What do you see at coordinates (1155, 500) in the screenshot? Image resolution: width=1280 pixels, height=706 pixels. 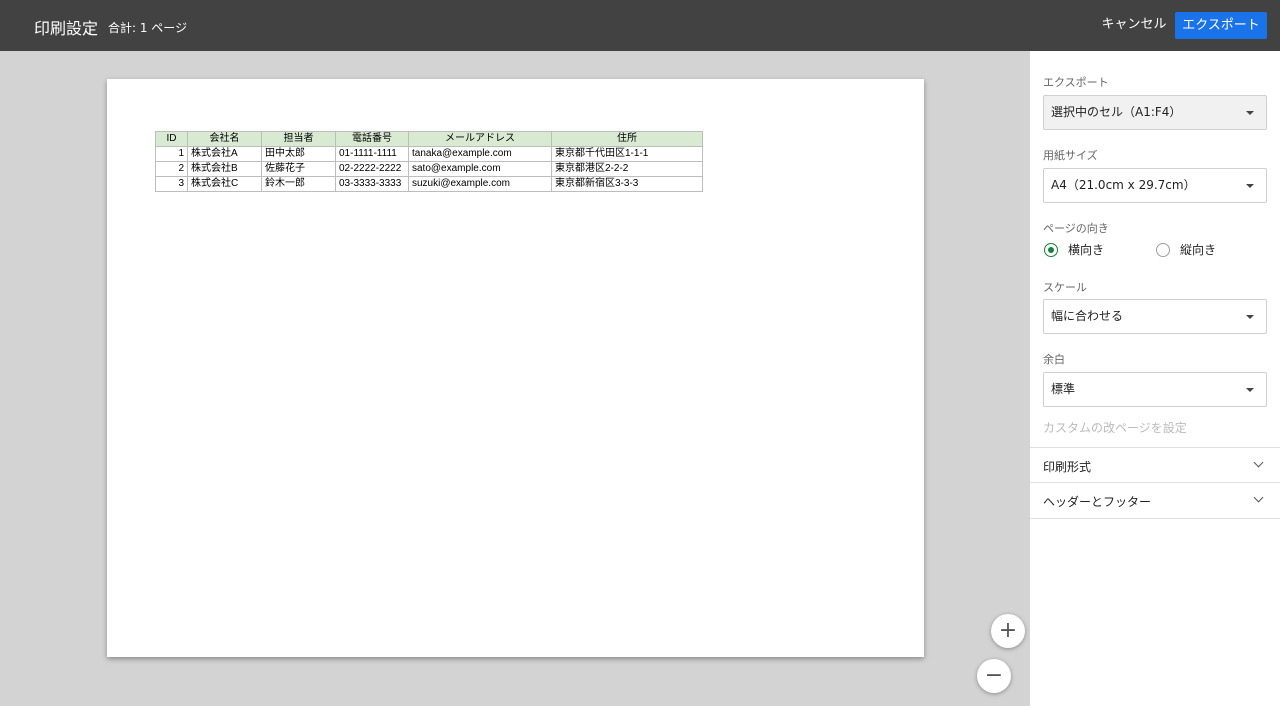 I see `header-footer-section: ヘッダーとフッター` at bounding box center [1155, 500].